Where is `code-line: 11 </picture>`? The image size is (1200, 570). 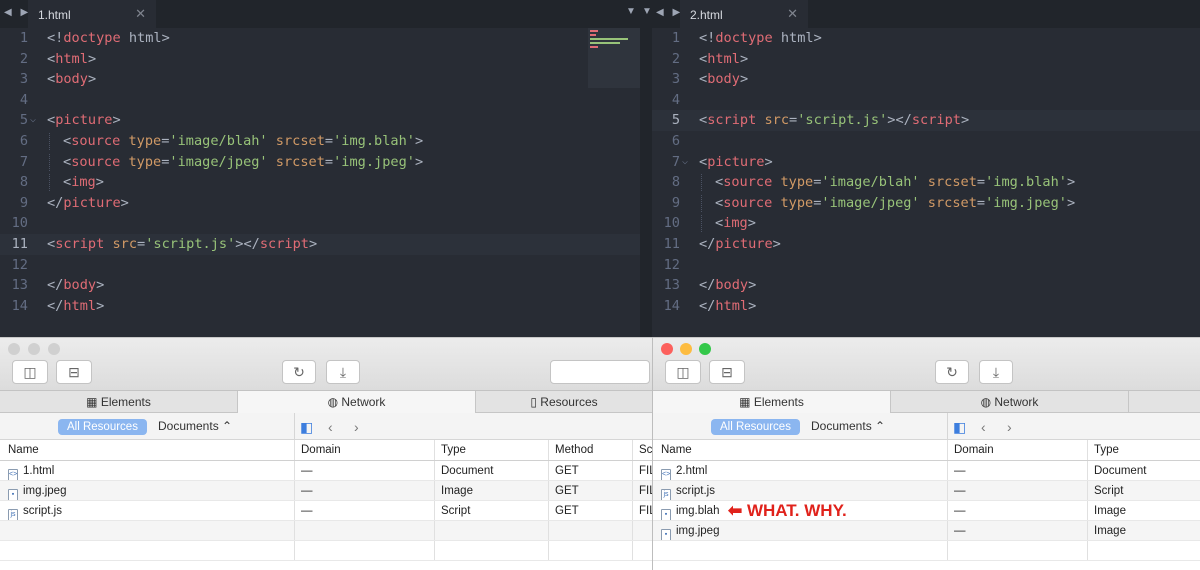 code-line: 11 </picture> is located at coordinates (926, 244).